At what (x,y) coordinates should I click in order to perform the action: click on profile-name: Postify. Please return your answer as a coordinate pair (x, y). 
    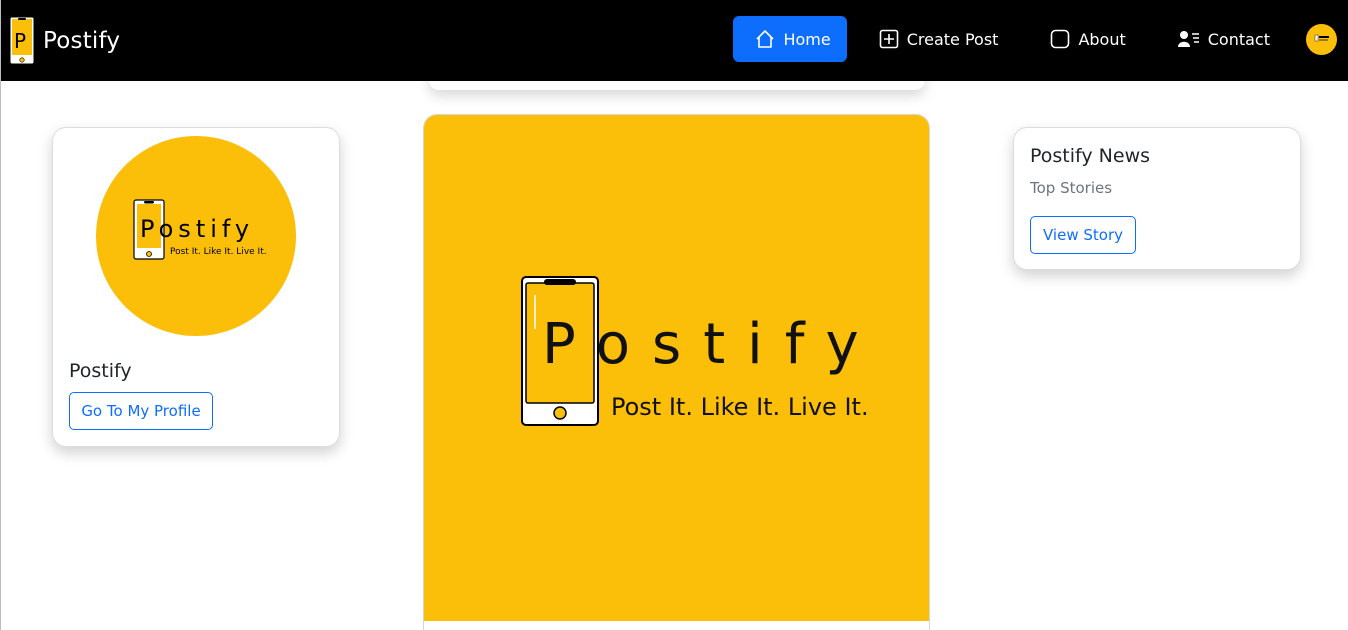
    Looking at the image, I should click on (100, 371).